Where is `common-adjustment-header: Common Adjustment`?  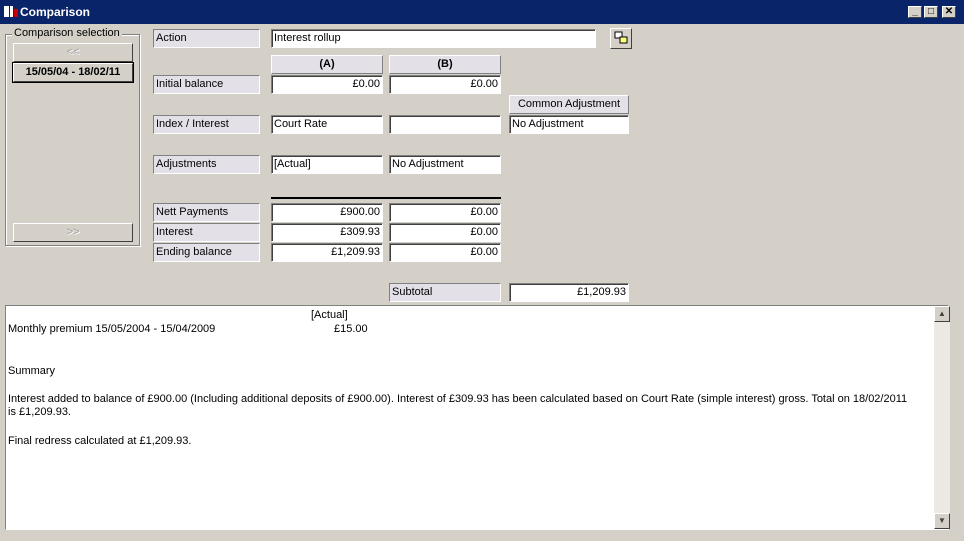 common-adjustment-header: Common Adjustment is located at coordinates (569, 104).